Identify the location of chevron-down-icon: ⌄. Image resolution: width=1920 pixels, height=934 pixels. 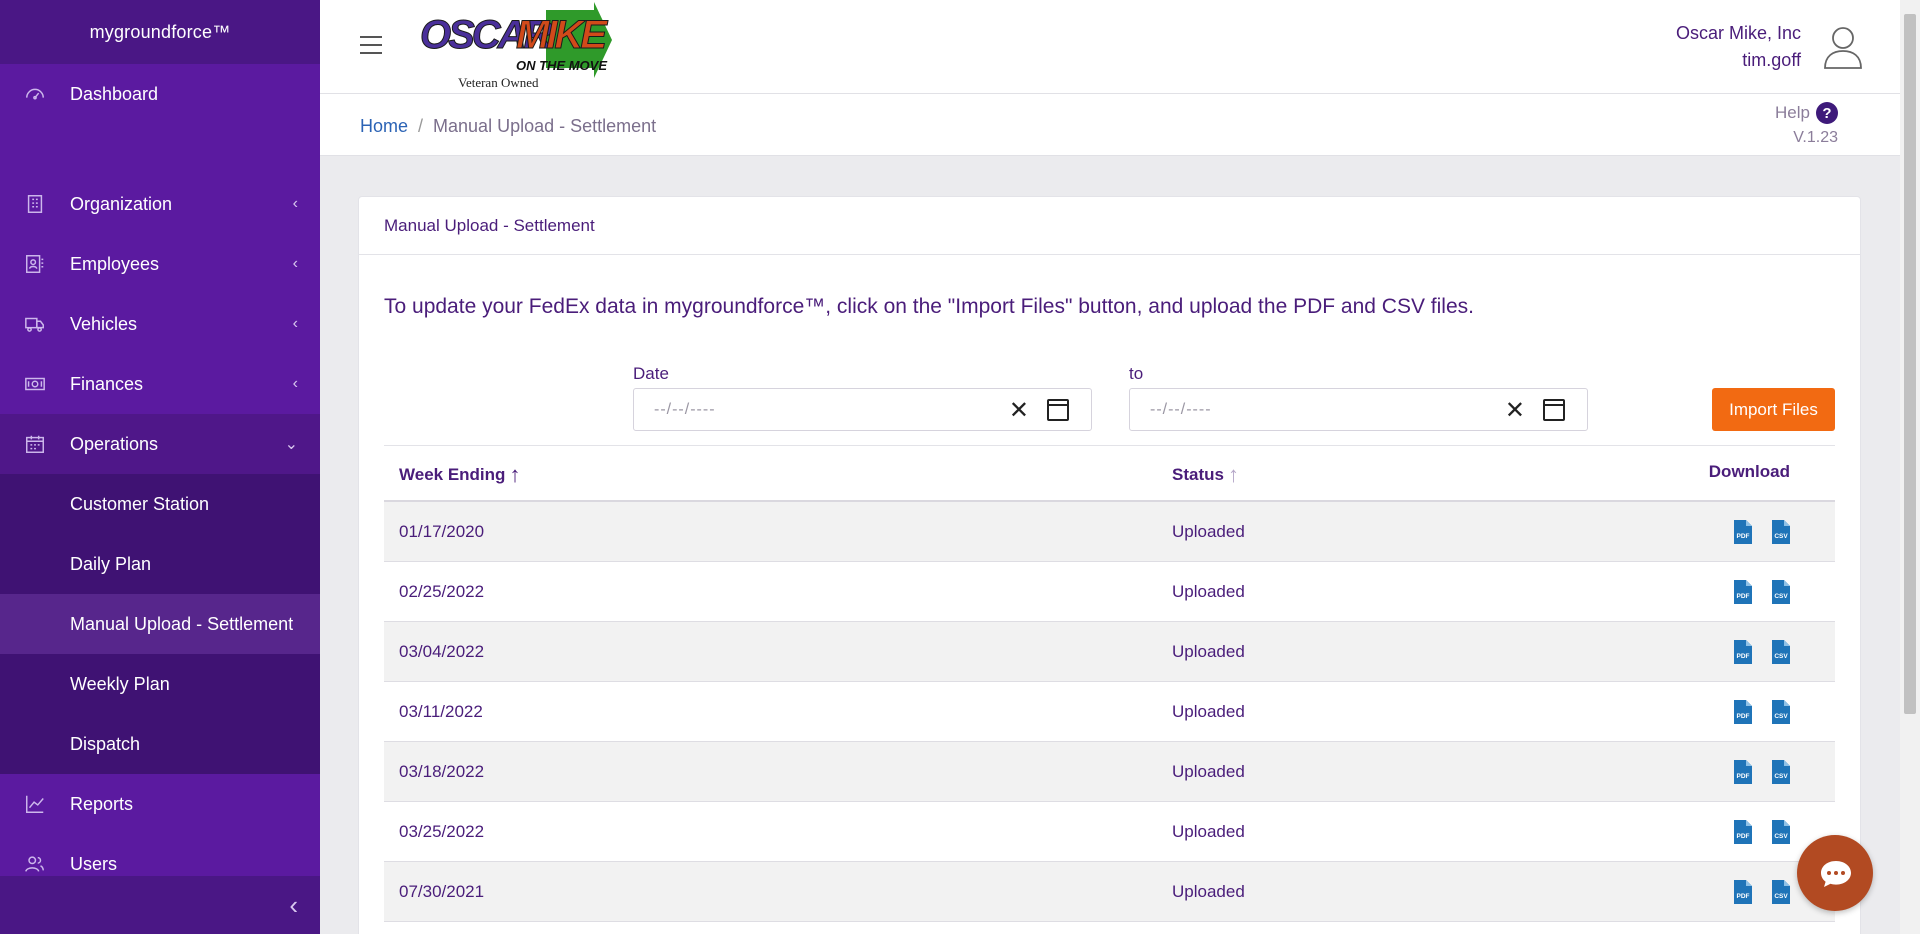
(291, 444).